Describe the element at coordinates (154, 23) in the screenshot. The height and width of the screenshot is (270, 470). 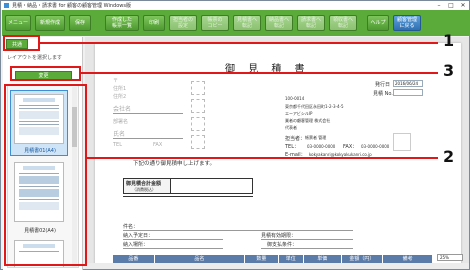
I see `print-button: 印刷` at that location.